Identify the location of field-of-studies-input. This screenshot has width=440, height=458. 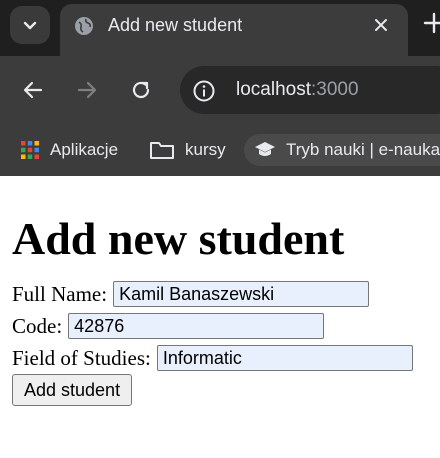
(284, 358).